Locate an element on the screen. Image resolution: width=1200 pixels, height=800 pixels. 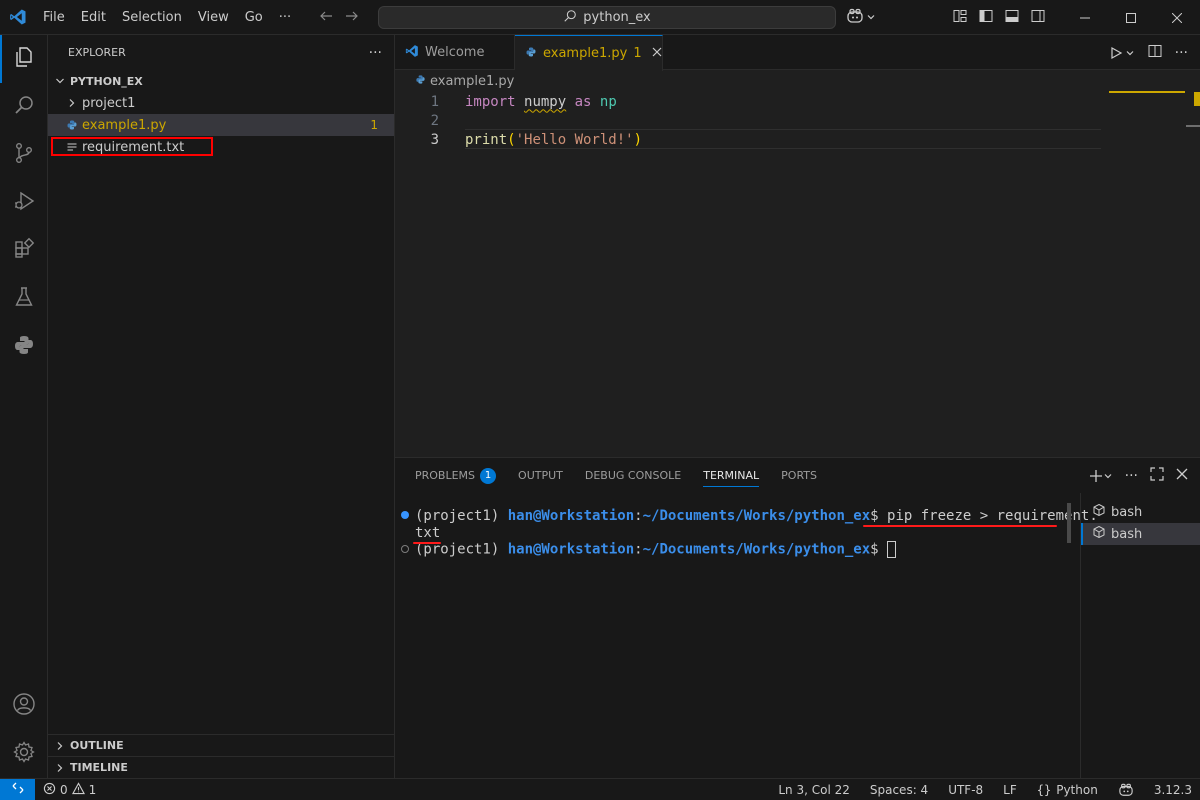
source-control-icon is located at coordinates (24, 155).